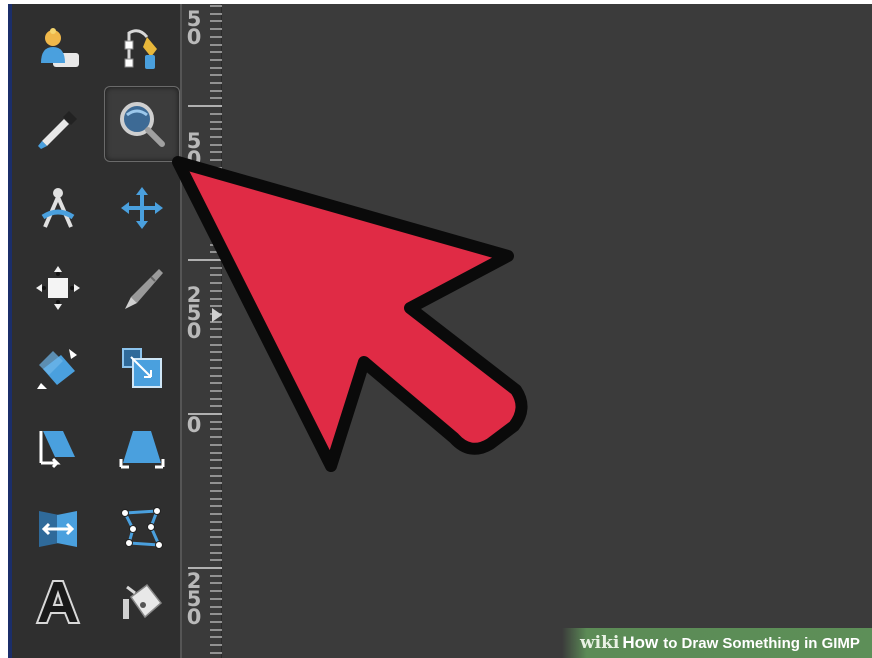  I want to click on wikihow-watermark: wiki How to Draw Something in GIMP, so click(717, 643).